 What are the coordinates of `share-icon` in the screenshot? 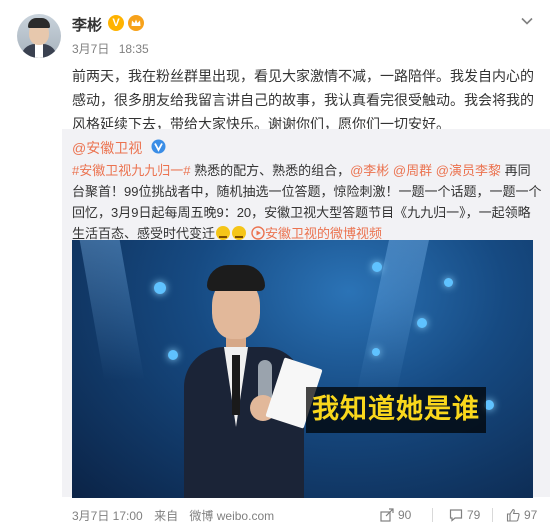 It's located at (387, 515).